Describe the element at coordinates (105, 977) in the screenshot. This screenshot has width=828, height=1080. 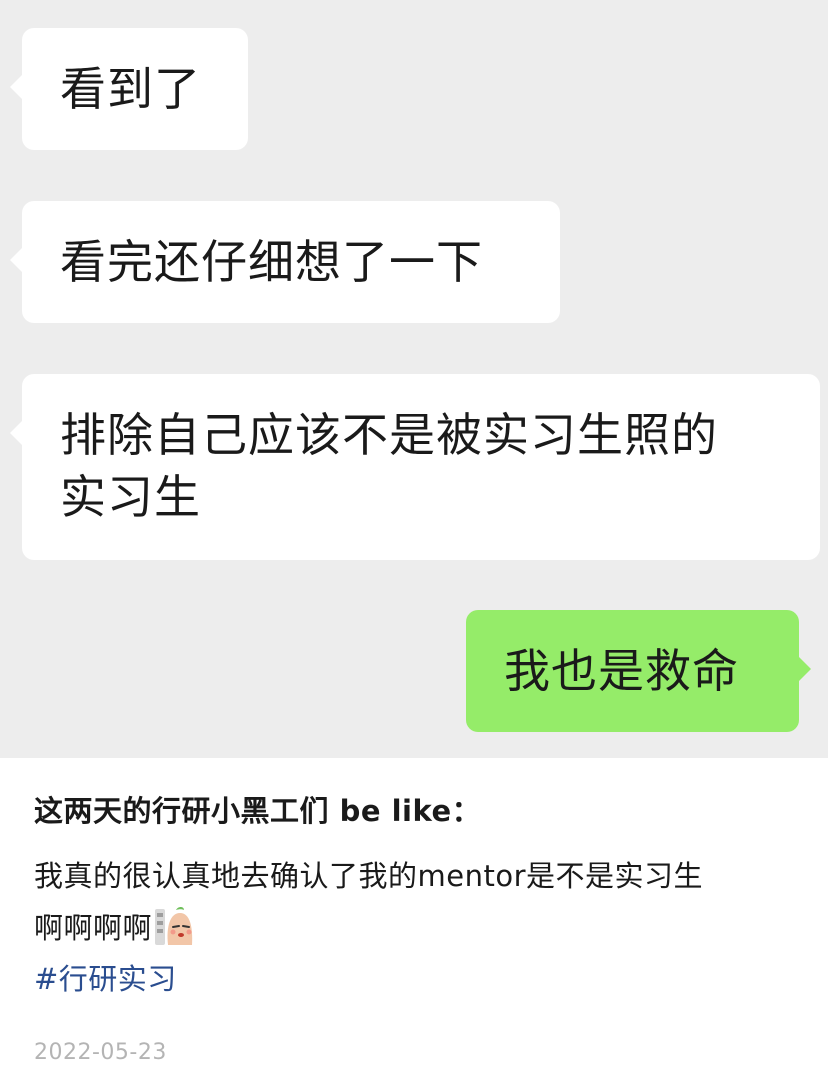
I see `hashtag-link: #行研实习` at that location.